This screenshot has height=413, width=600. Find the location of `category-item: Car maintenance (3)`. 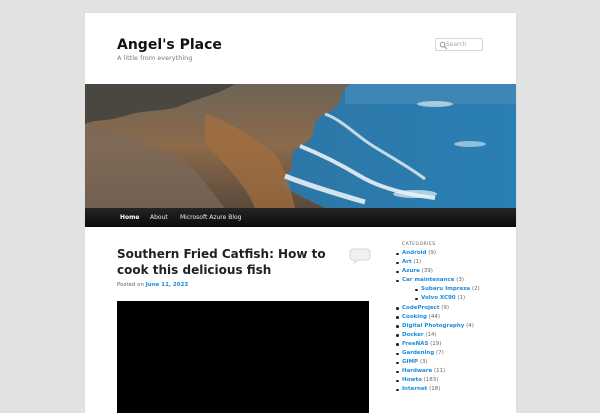

category-item: Car maintenance (3) is located at coordinates (437, 280).